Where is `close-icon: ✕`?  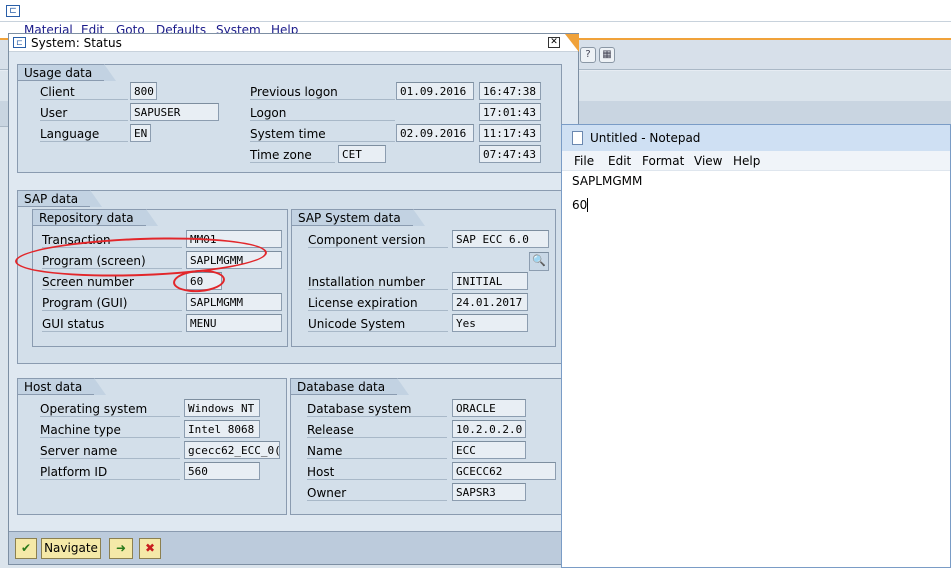
close-icon: ✕ is located at coordinates (554, 42).